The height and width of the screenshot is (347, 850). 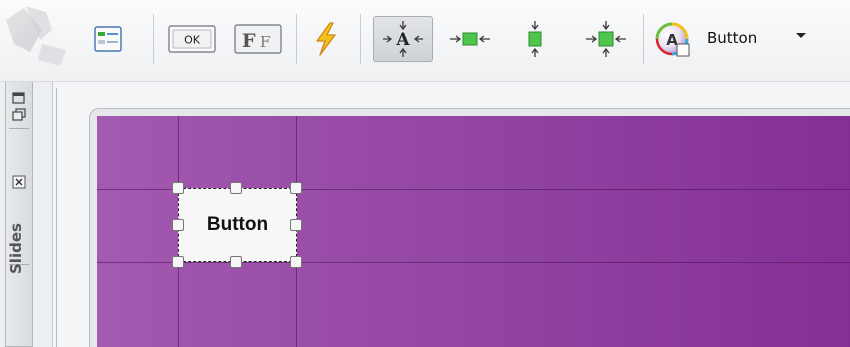 I want to click on restore-window-icon, so click(x=19, y=107).